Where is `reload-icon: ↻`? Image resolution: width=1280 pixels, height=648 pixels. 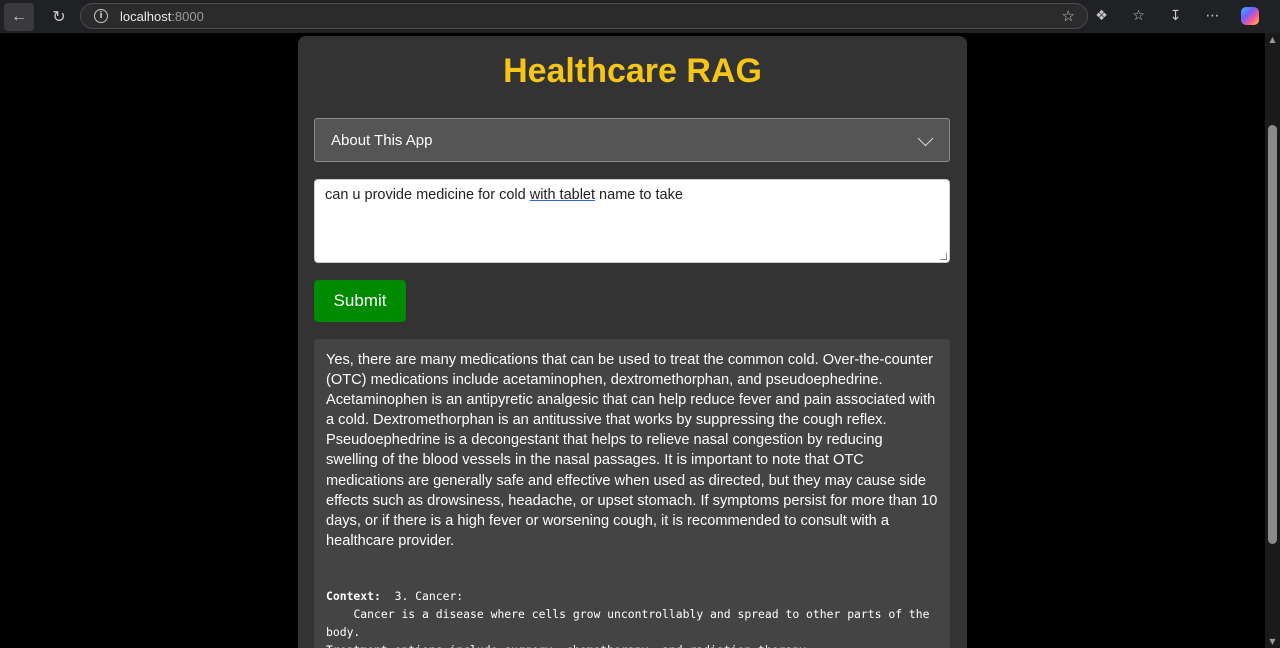 reload-icon: ↻ is located at coordinates (59, 17).